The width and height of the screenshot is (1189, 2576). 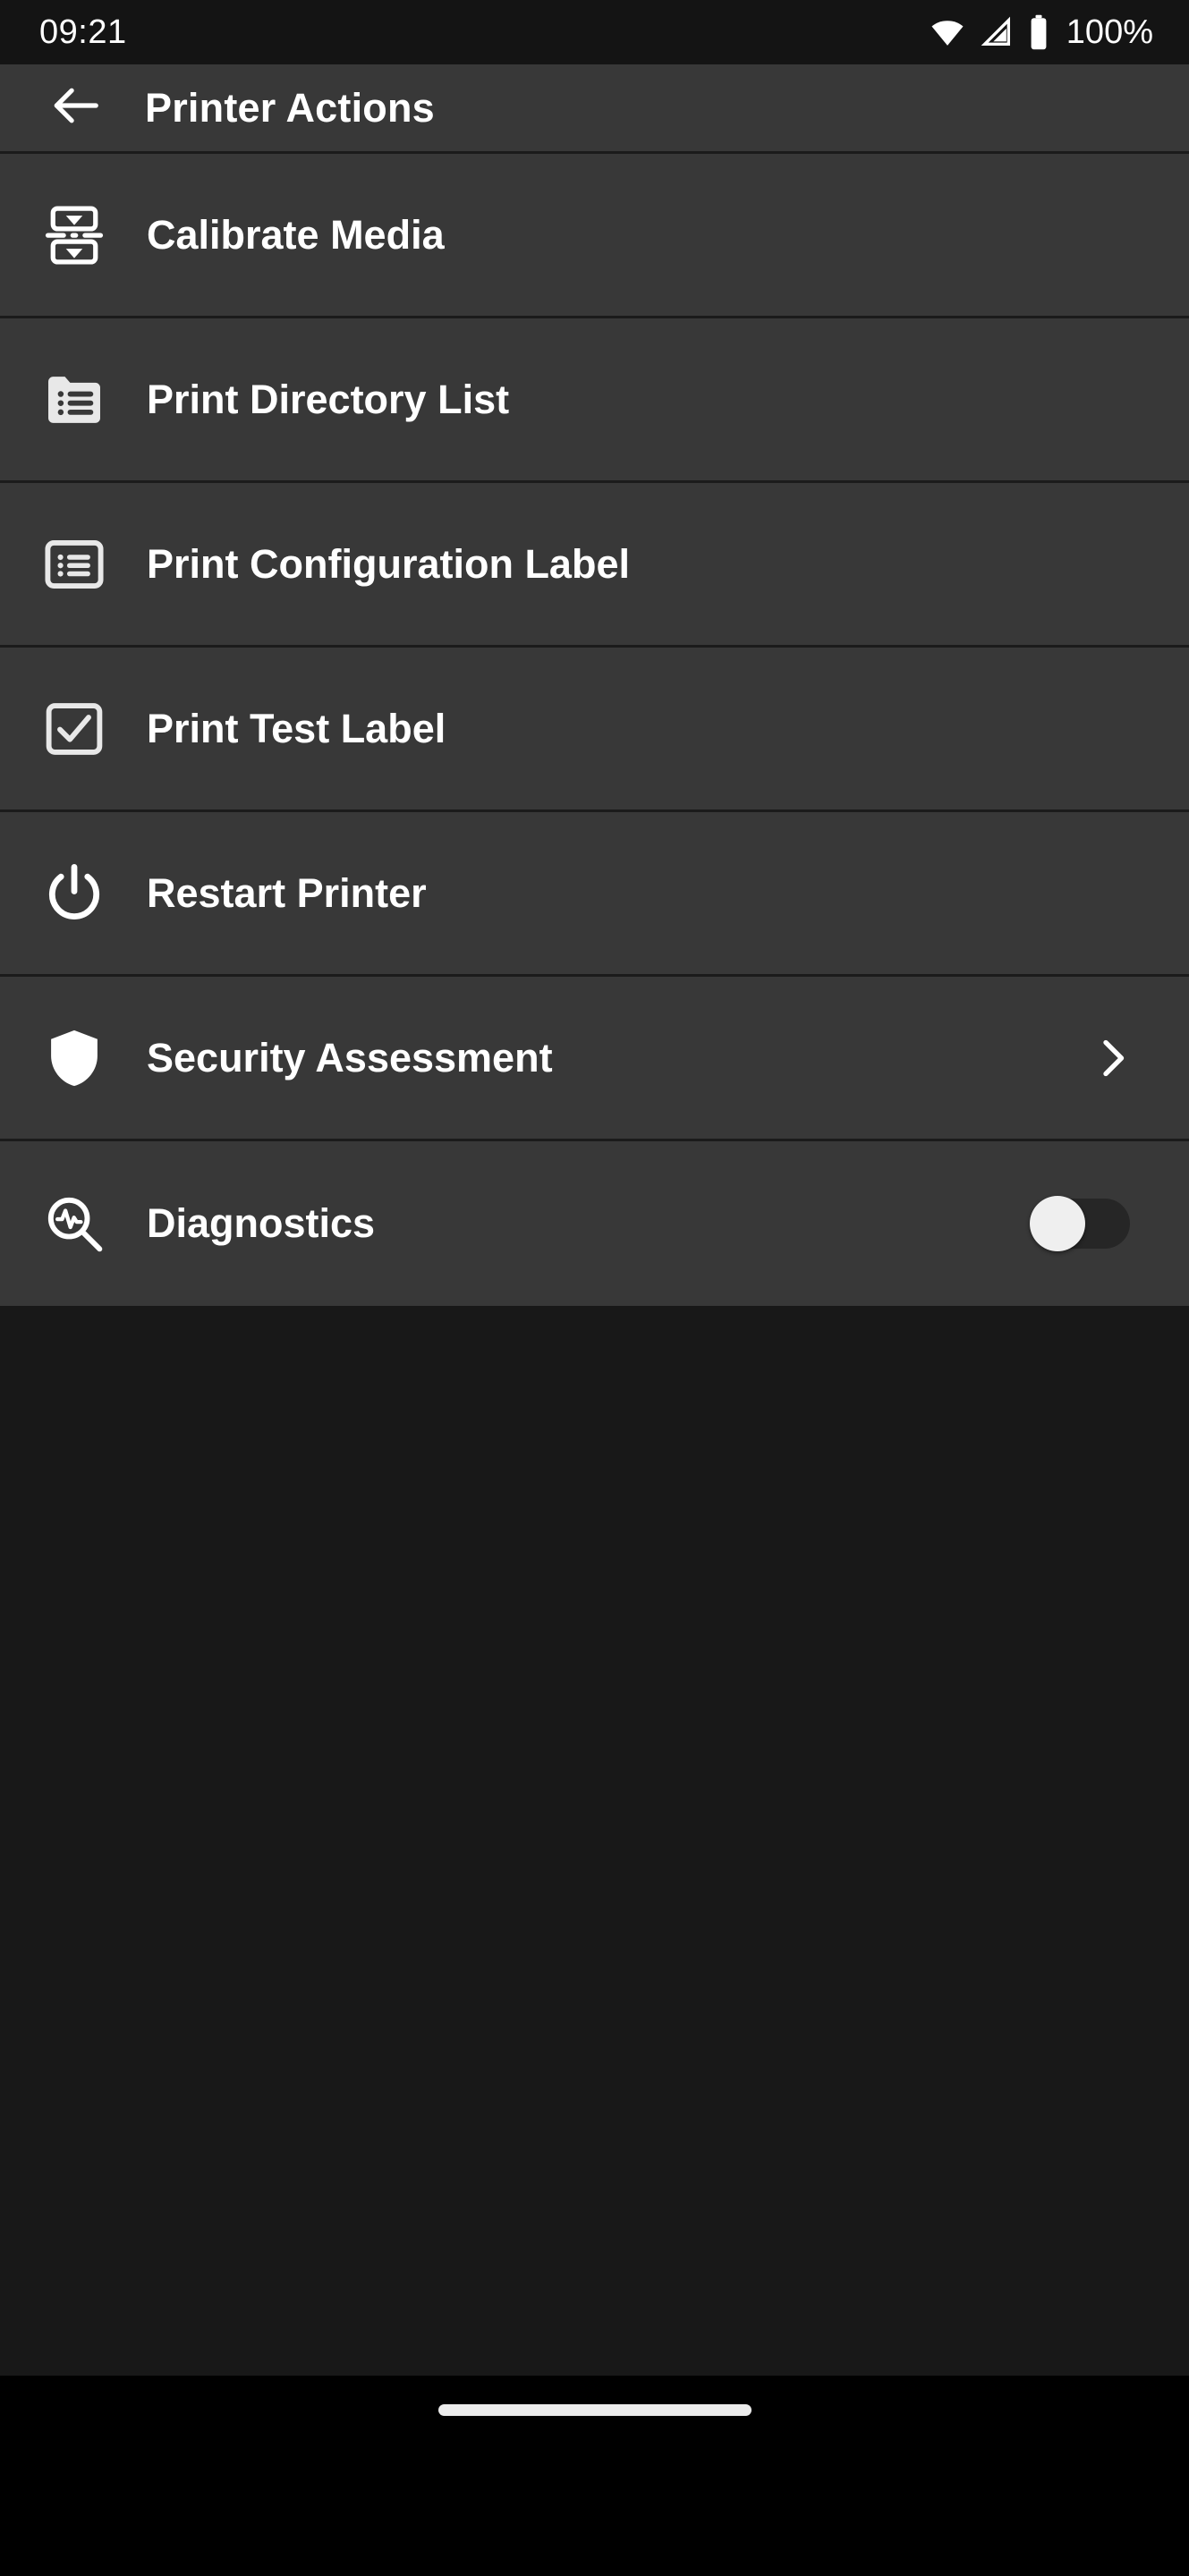 I want to click on list-item-security-assessment: Security Assessment, so click(x=594, y=1059).